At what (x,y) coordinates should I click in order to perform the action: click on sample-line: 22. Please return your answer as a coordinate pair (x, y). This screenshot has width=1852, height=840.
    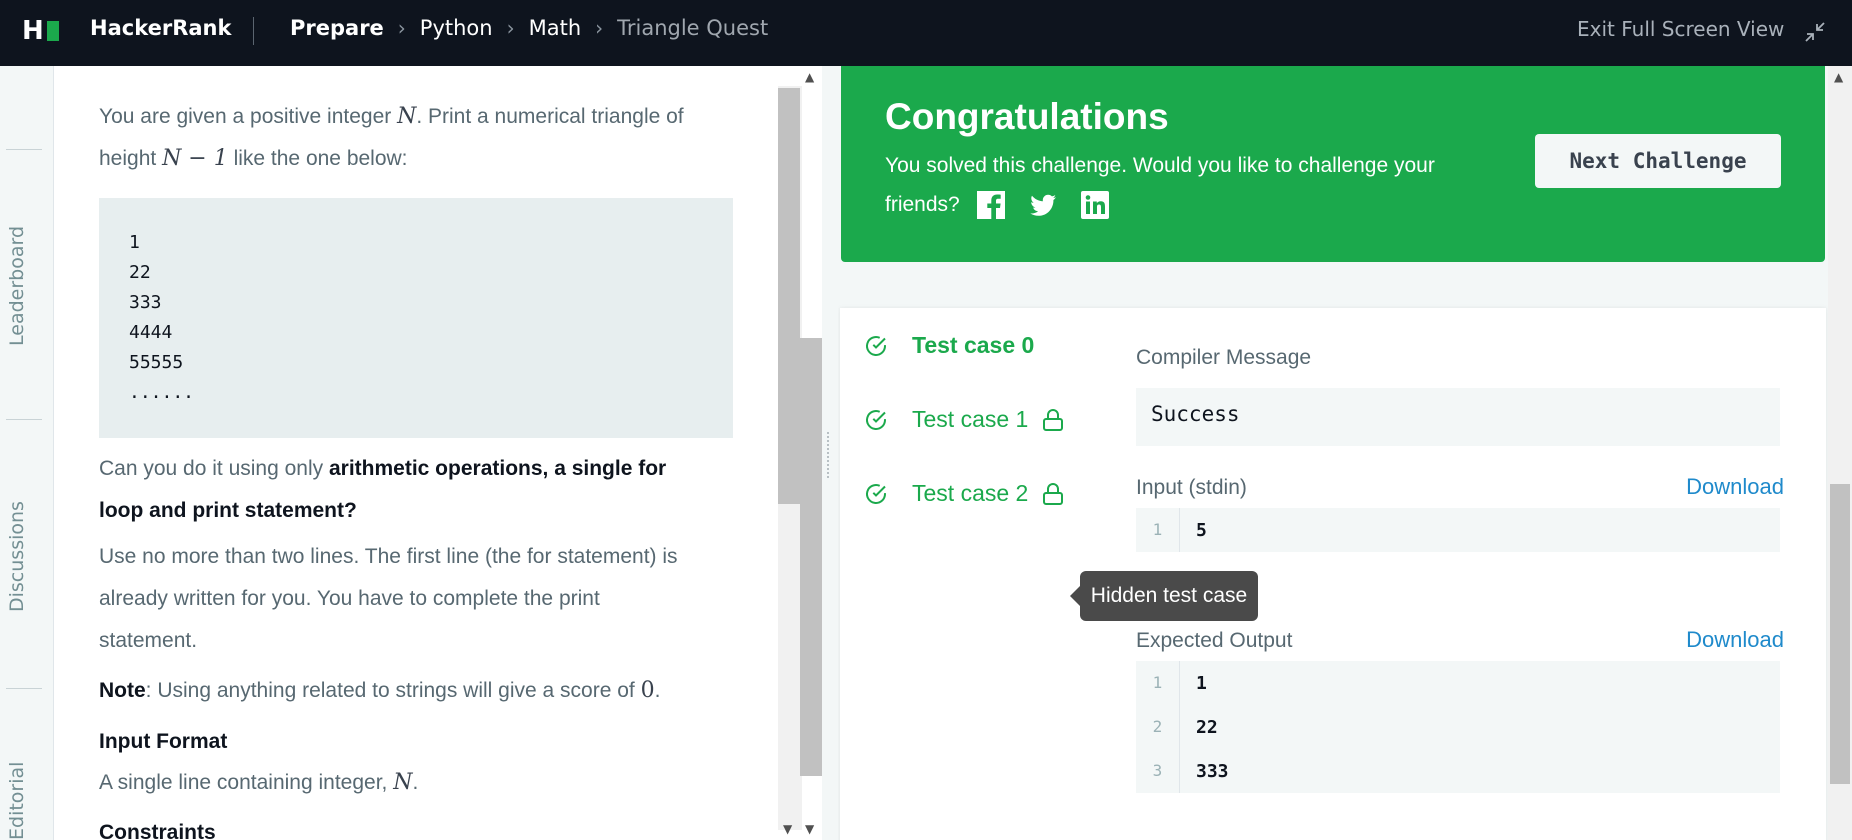
    Looking at the image, I should click on (140, 272).